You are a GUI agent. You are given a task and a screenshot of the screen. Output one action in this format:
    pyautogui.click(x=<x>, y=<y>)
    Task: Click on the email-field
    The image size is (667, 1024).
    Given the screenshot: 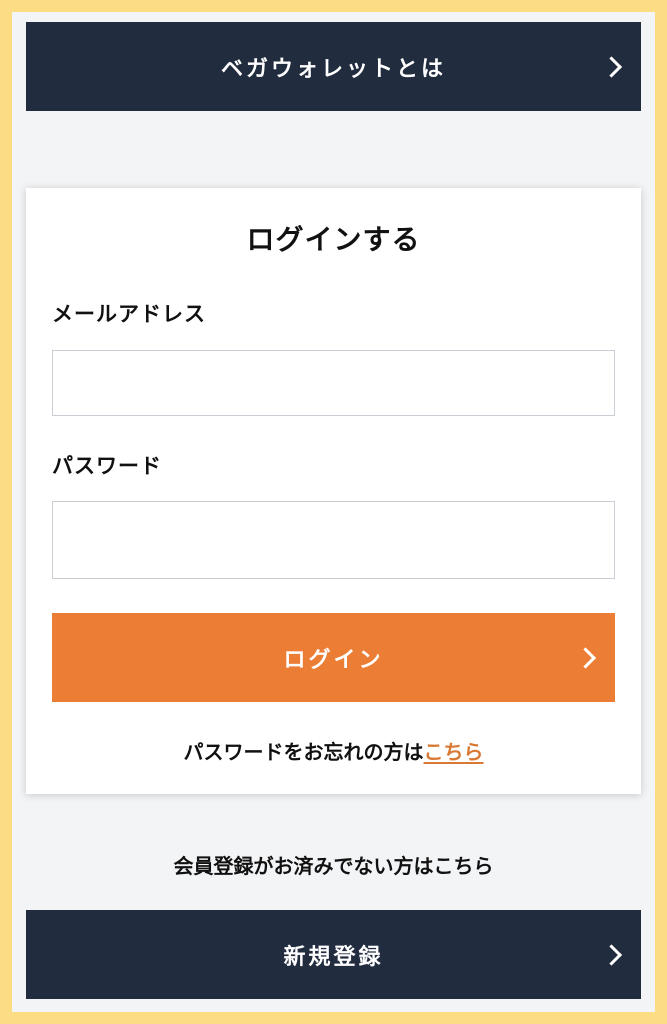 What is the action you would take?
    pyautogui.click(x=333, y=383)
    